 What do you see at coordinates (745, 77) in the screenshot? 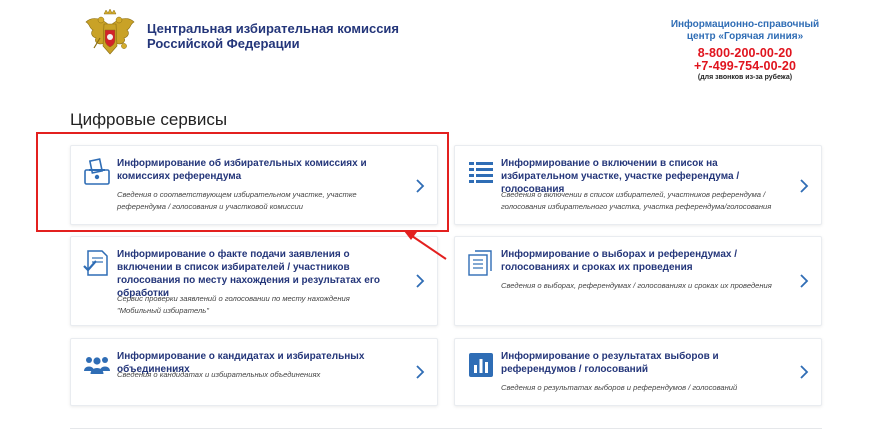
I see `hotline-note: (для звонков из-за рубежа)` at bounding box center [745, 77].